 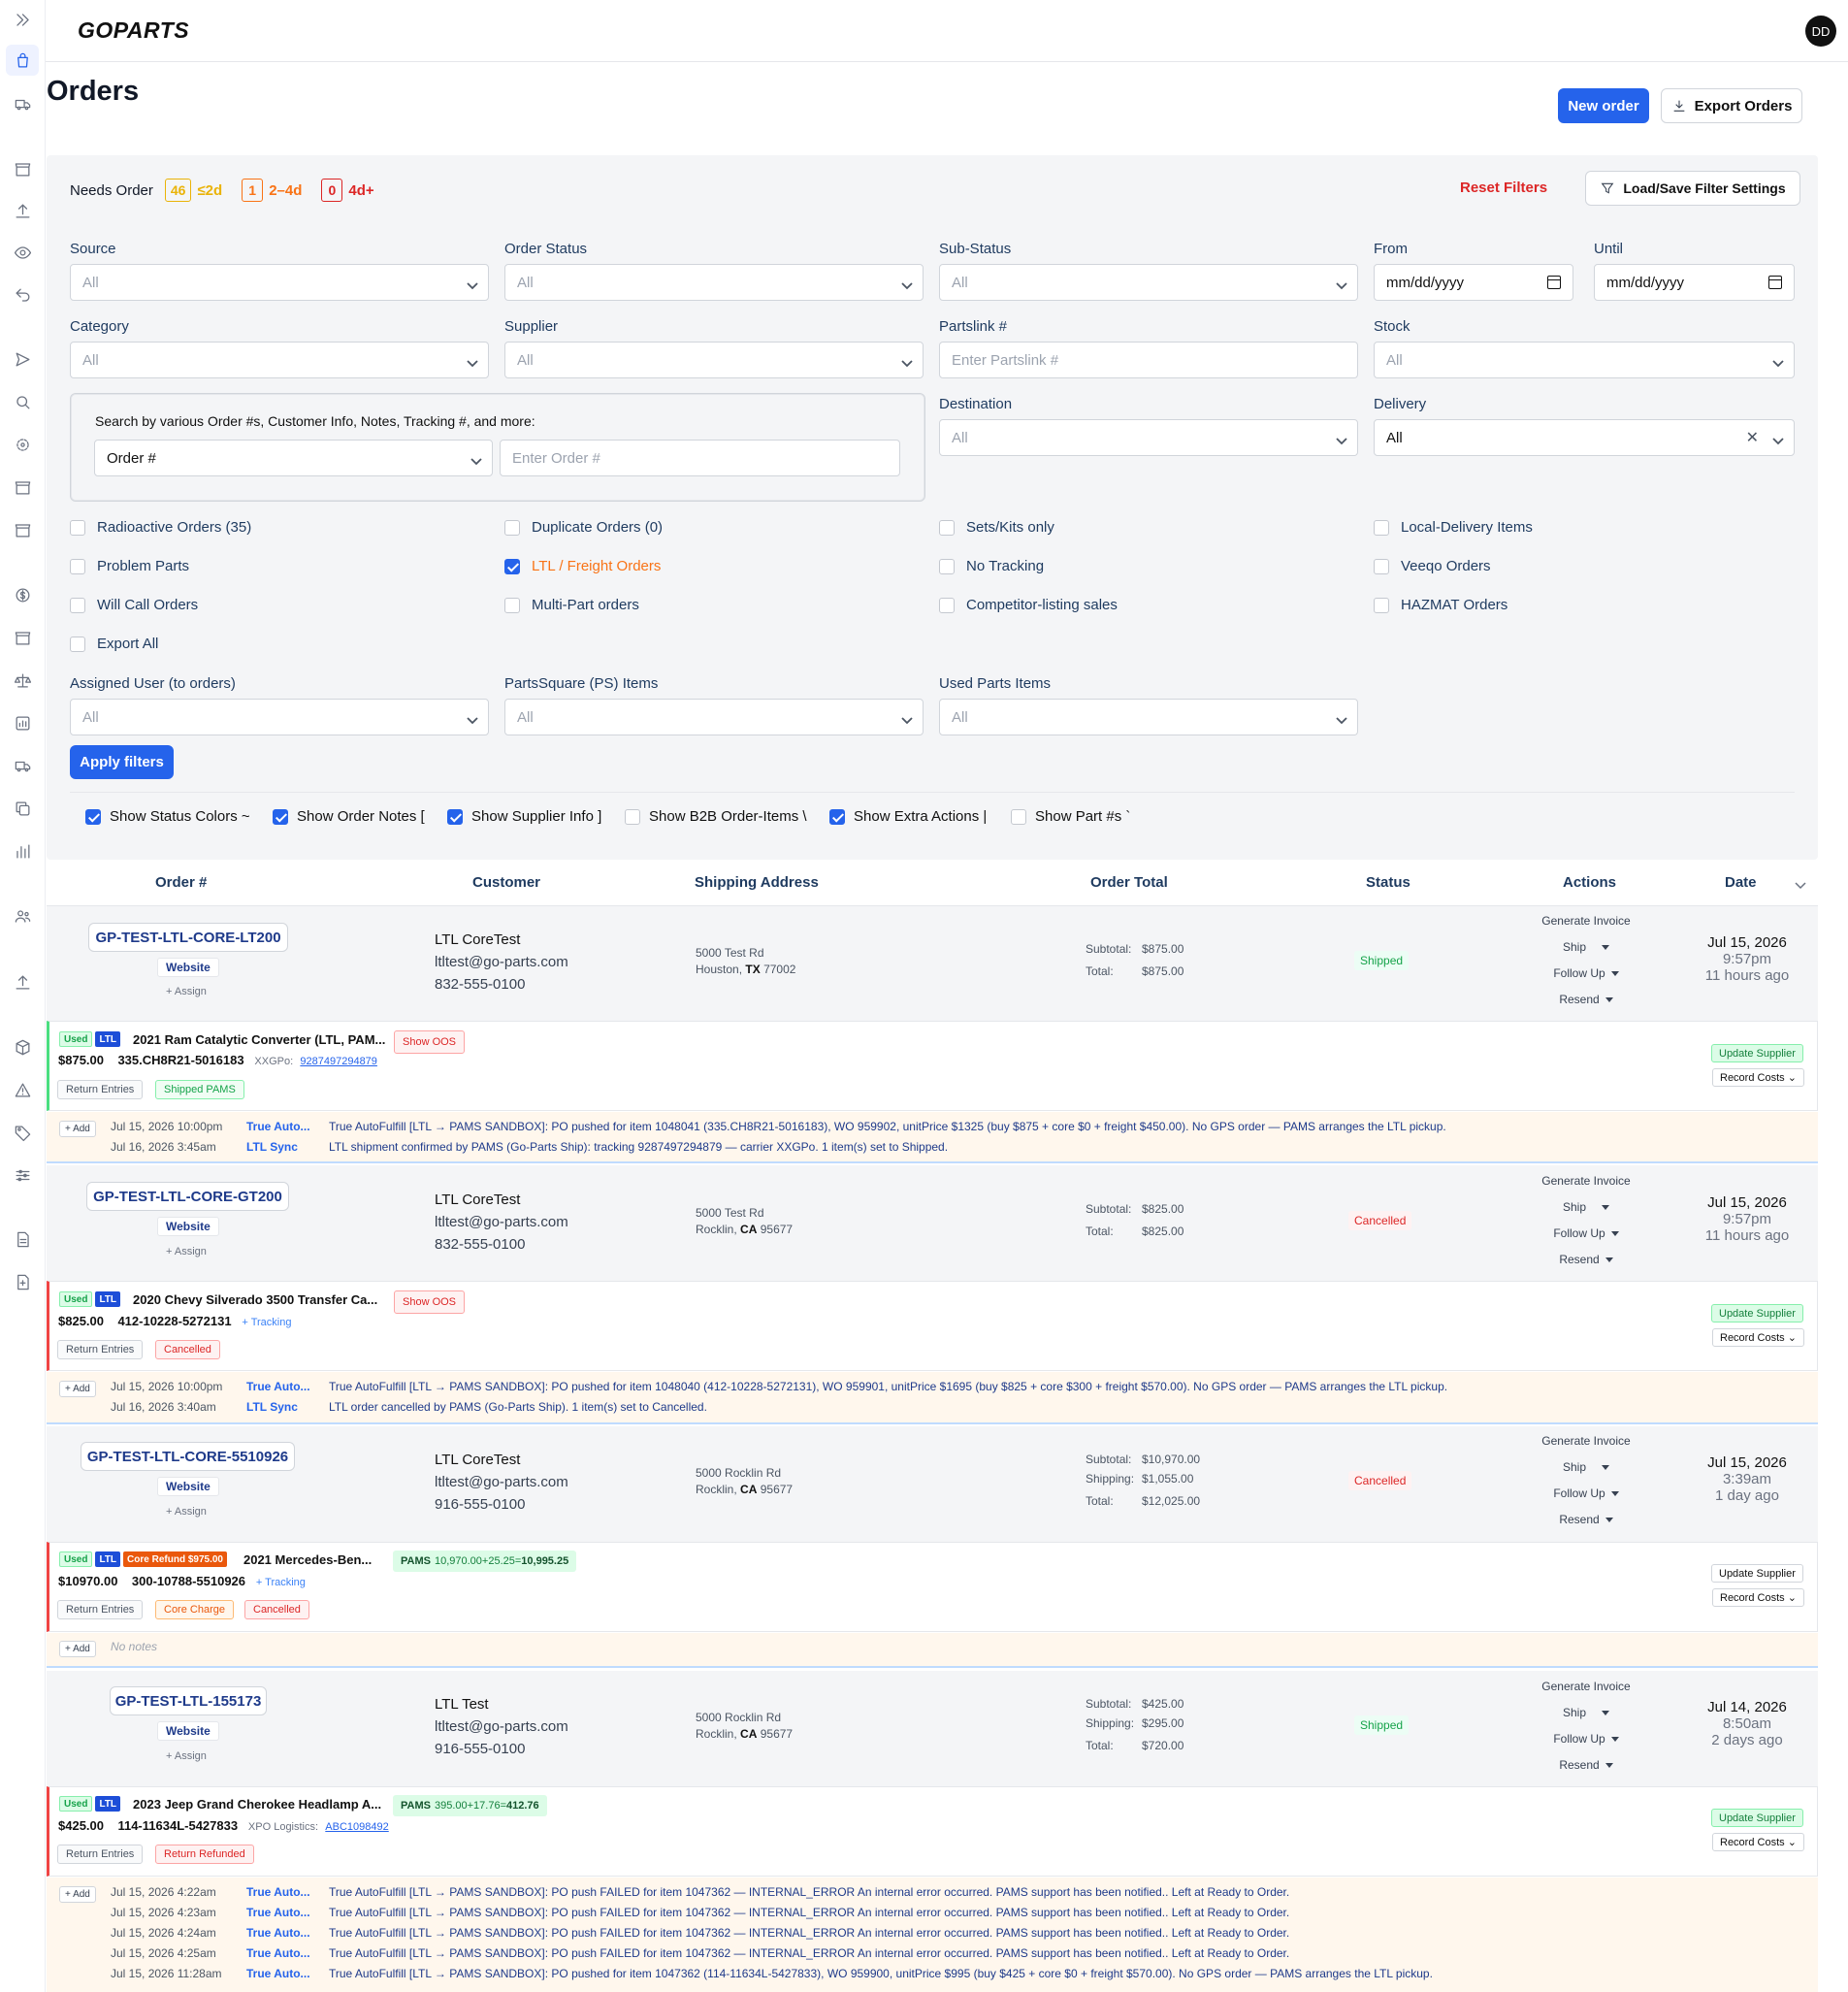 I want to click on eye-icon, so click(x=23, y=252).